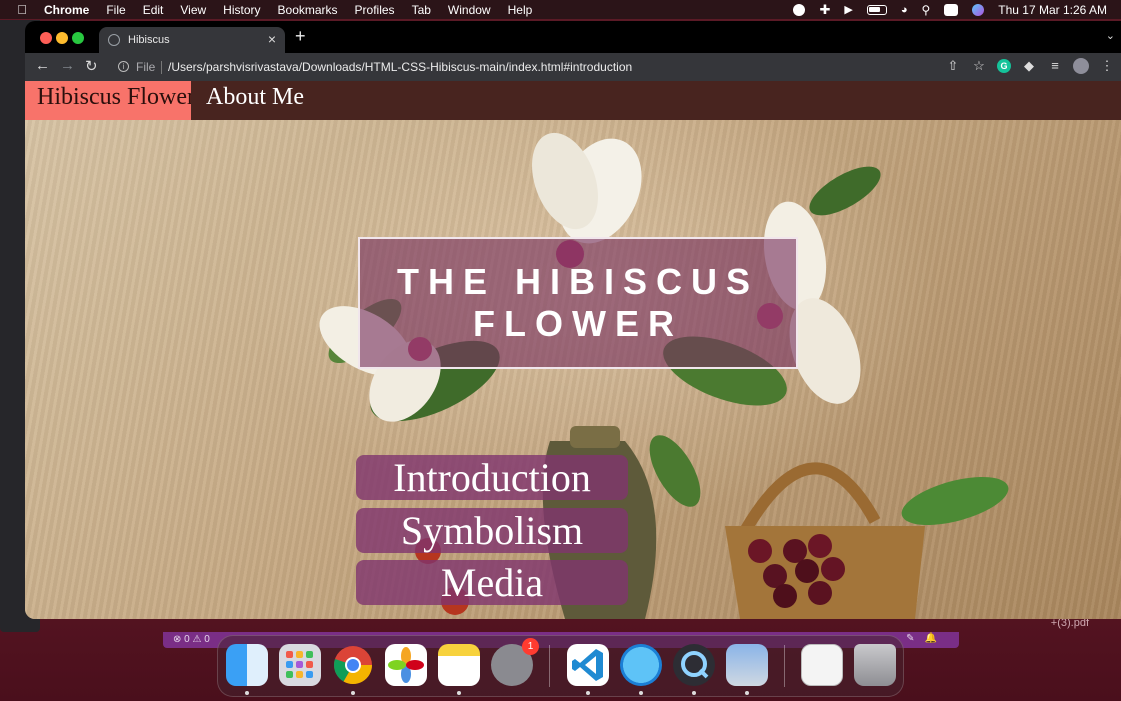  I want to click on system-preferences-badge: 1, so click(530, 646).